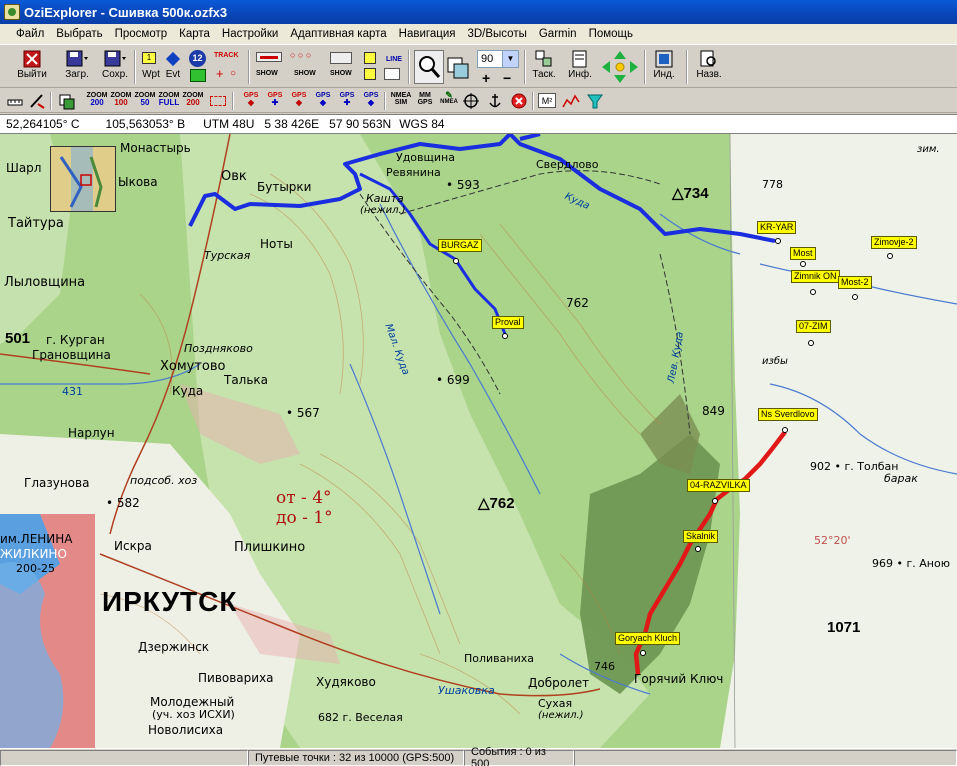  Describe the element at coordinates (347, 99) in the screenshot. I see `gps-button-5: GPS ✚` at that location.